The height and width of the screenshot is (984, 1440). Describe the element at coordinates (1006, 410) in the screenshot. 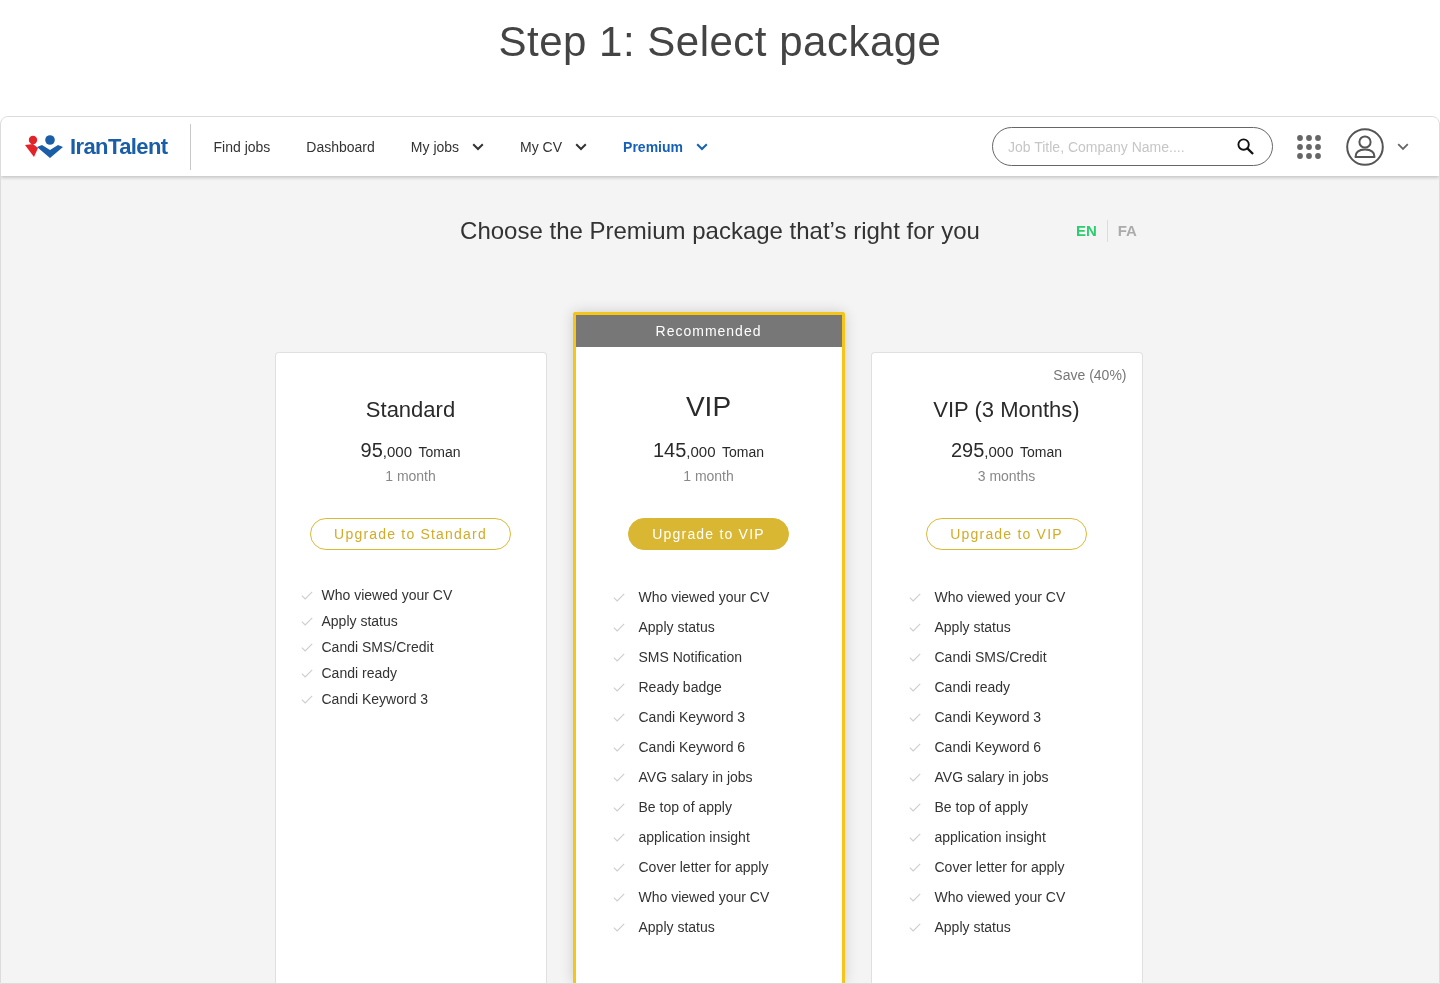

I see `package-name: VIP (3 Months)` at that location.